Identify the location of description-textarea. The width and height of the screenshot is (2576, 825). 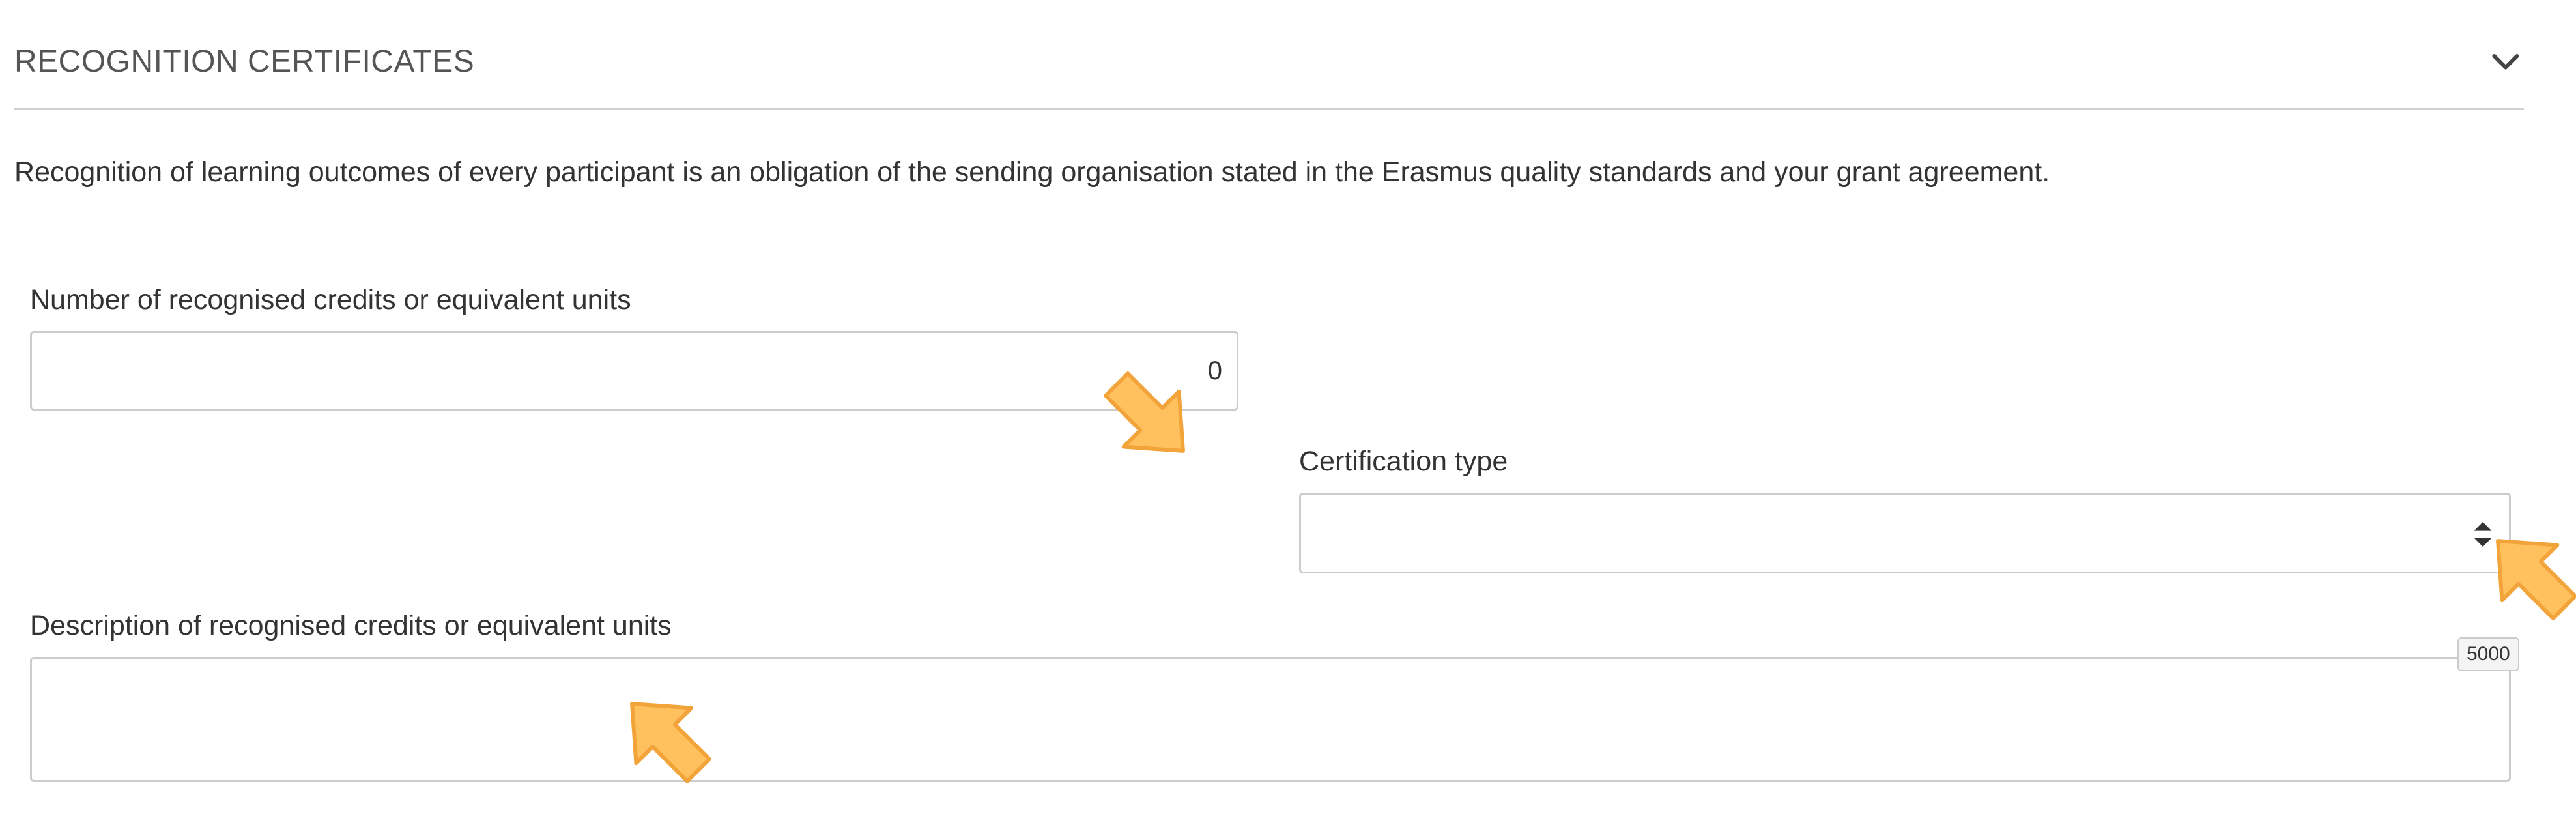
(1271, 719).